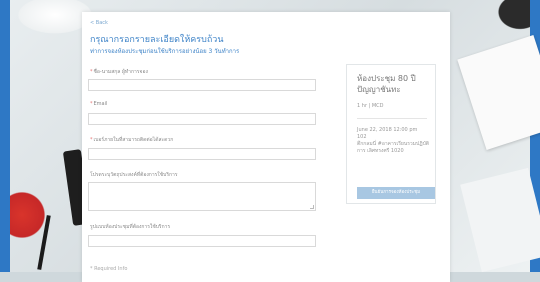  Describe the element at coordinates (202, 119) in the screenshot. I see `email-input` at that location.